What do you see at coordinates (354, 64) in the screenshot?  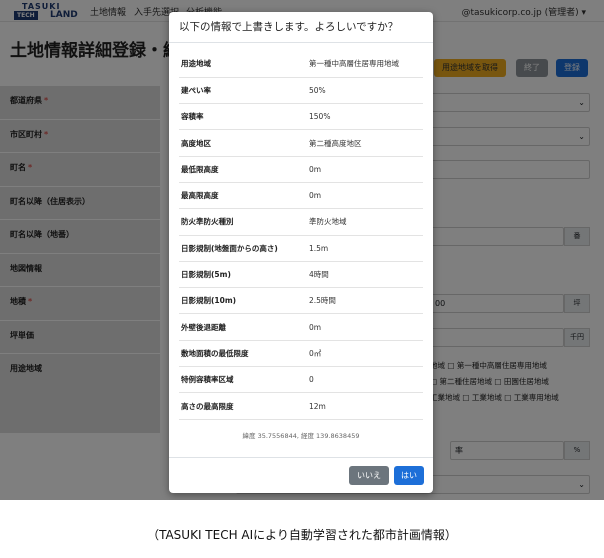 I see `info-value: 第一種中高層住居専用地域` at bounding box center [354, 64].